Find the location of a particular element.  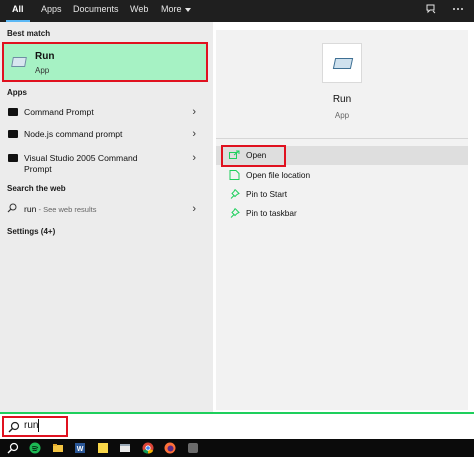

web-hint: - See web results is located at coordinates (66, 209).